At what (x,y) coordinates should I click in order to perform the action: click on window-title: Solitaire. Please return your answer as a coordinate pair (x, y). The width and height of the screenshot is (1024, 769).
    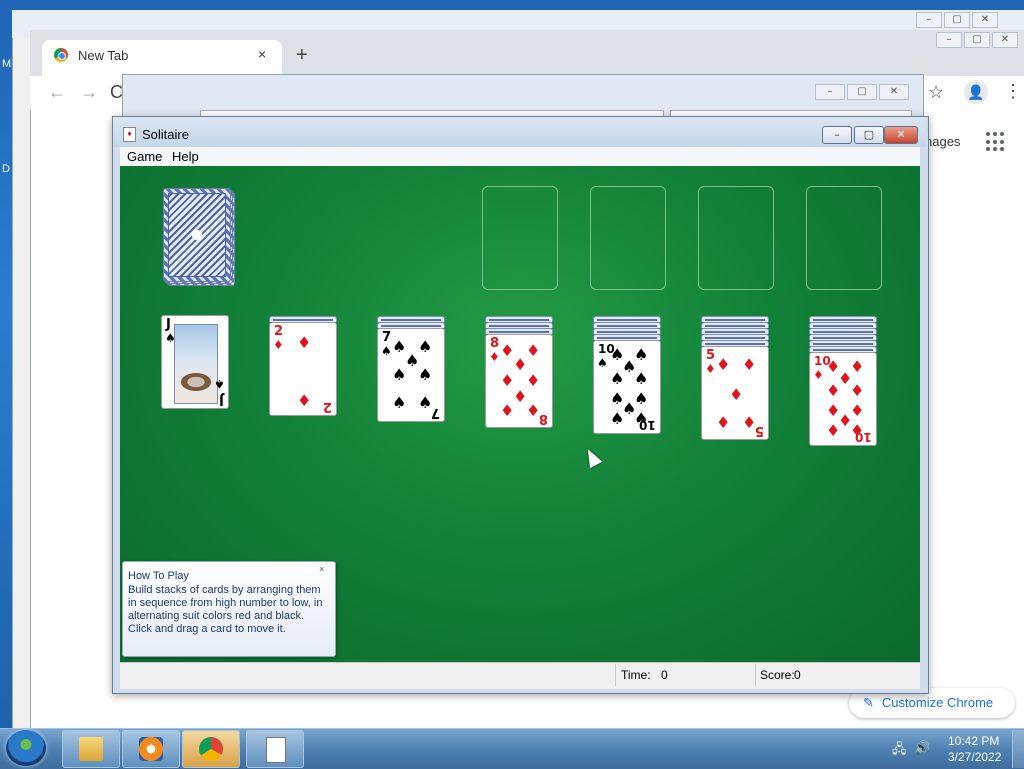
    Looking at the image, I should click on (165, 134).